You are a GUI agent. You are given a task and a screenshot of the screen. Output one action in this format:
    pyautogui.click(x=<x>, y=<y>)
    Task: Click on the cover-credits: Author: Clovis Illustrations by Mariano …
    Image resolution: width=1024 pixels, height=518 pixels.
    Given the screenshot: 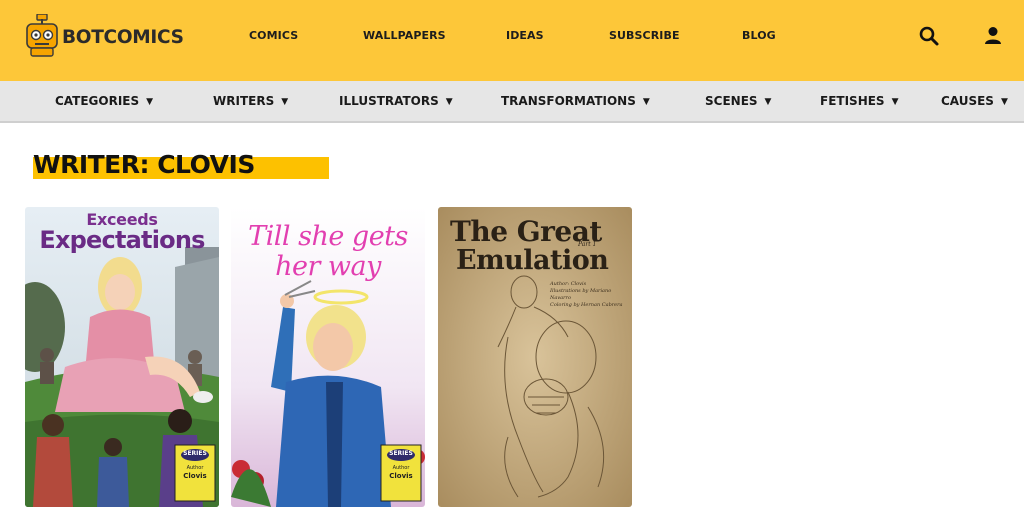 What is the action you would take?
    pyautogui.click(x=591, y=295)
    